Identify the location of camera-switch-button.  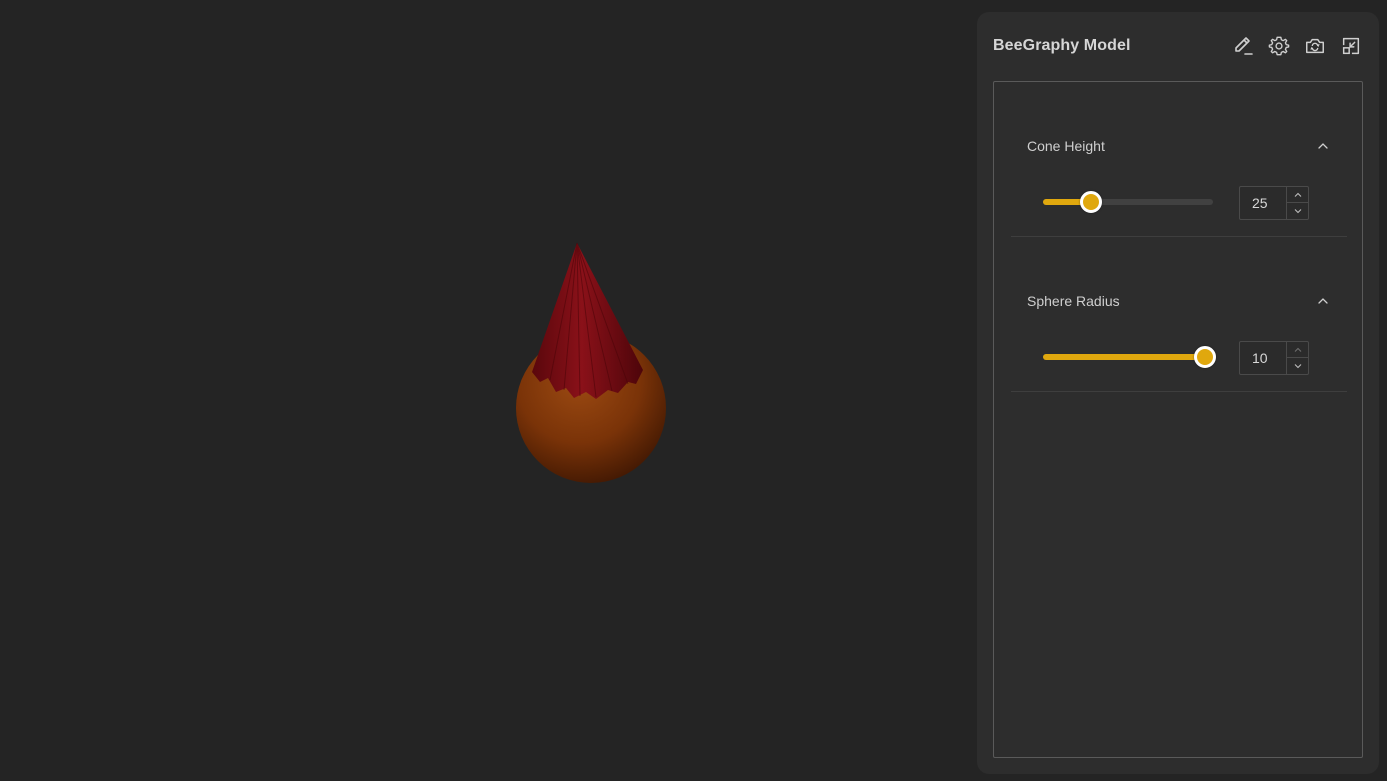
(1315, 46).